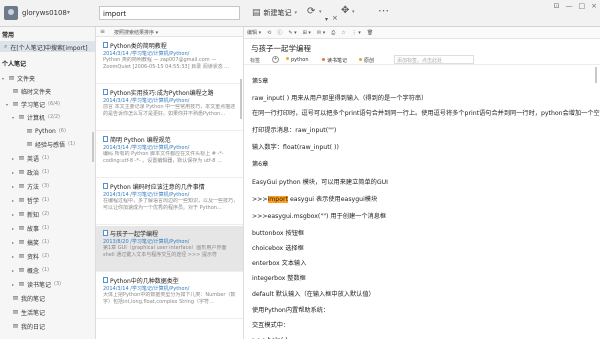 This screenshot has width=600, height=339. I want to click on sidebar-item: 我的笔记, so click(27, 298).